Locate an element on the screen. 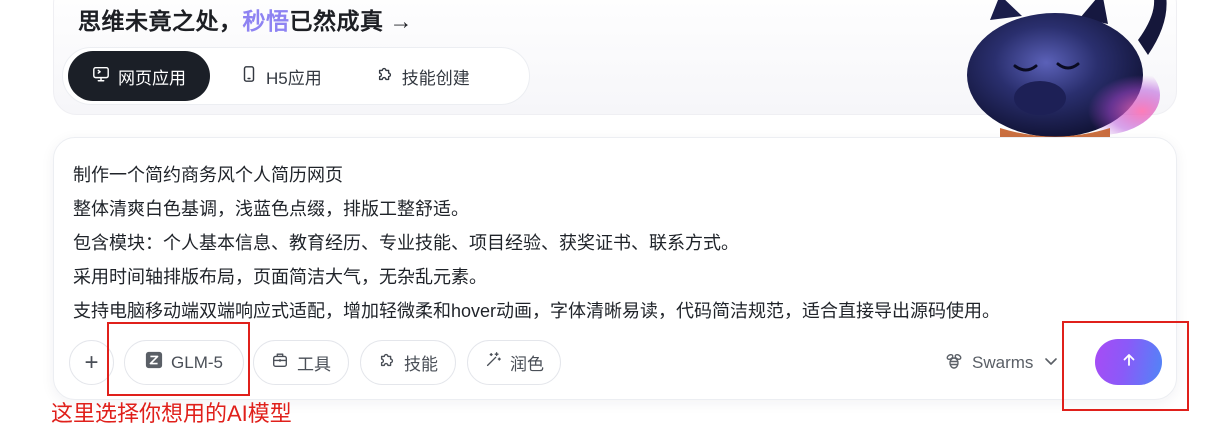  headline-part2: 已然成真 is located at coordinates (336, 21).